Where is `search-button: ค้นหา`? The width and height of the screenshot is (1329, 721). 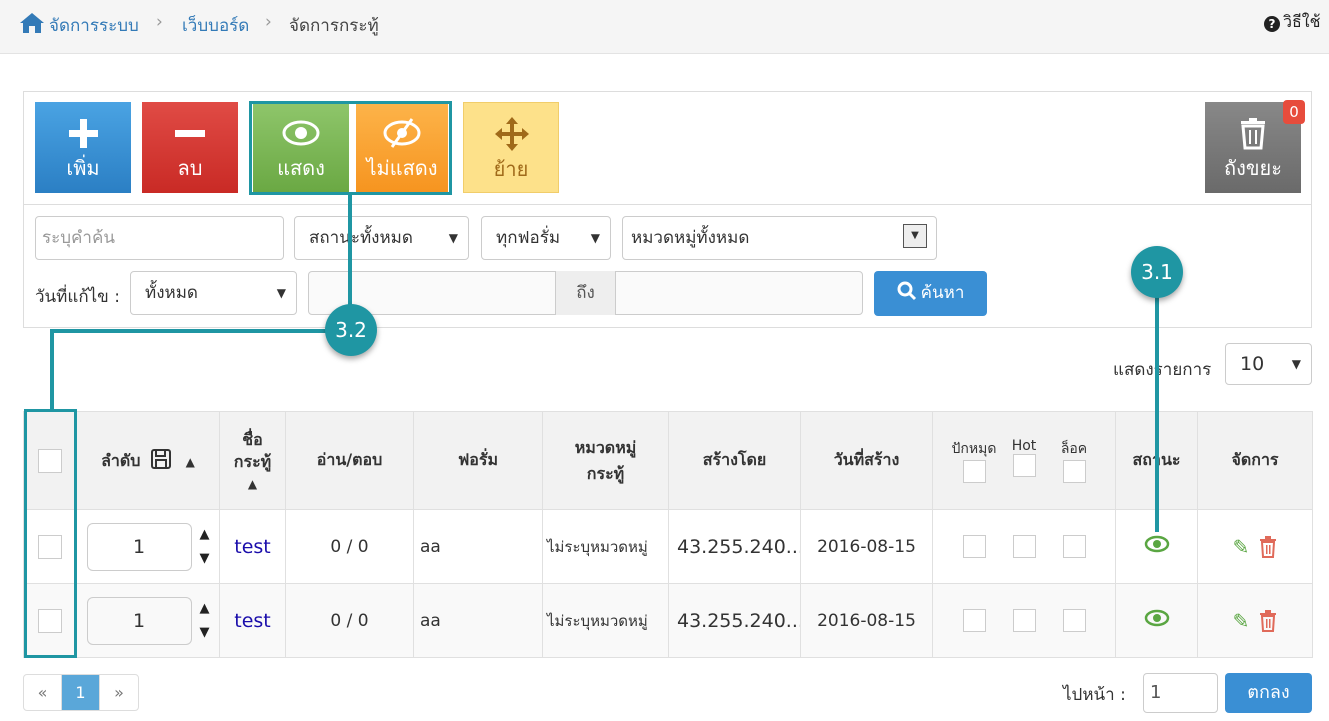 search-button: ค้นหา is located at coordinates (930, 293).